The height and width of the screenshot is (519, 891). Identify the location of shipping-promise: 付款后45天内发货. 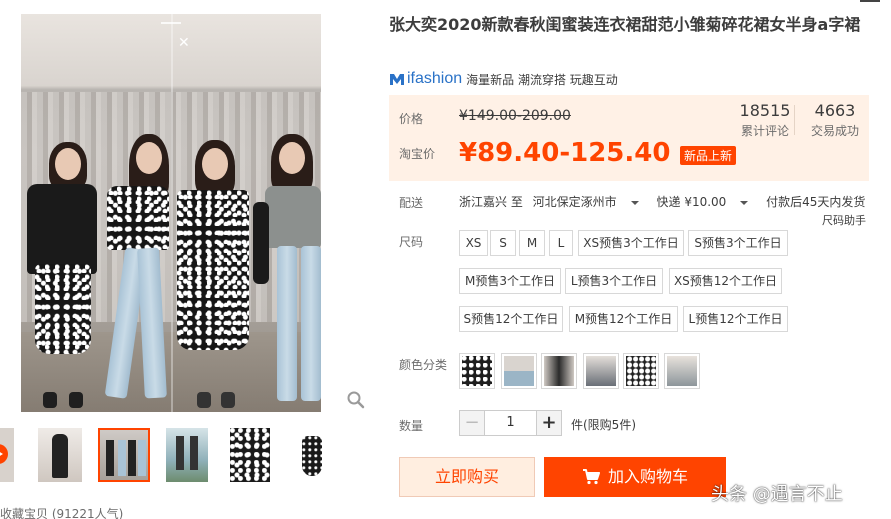
(816, 202).